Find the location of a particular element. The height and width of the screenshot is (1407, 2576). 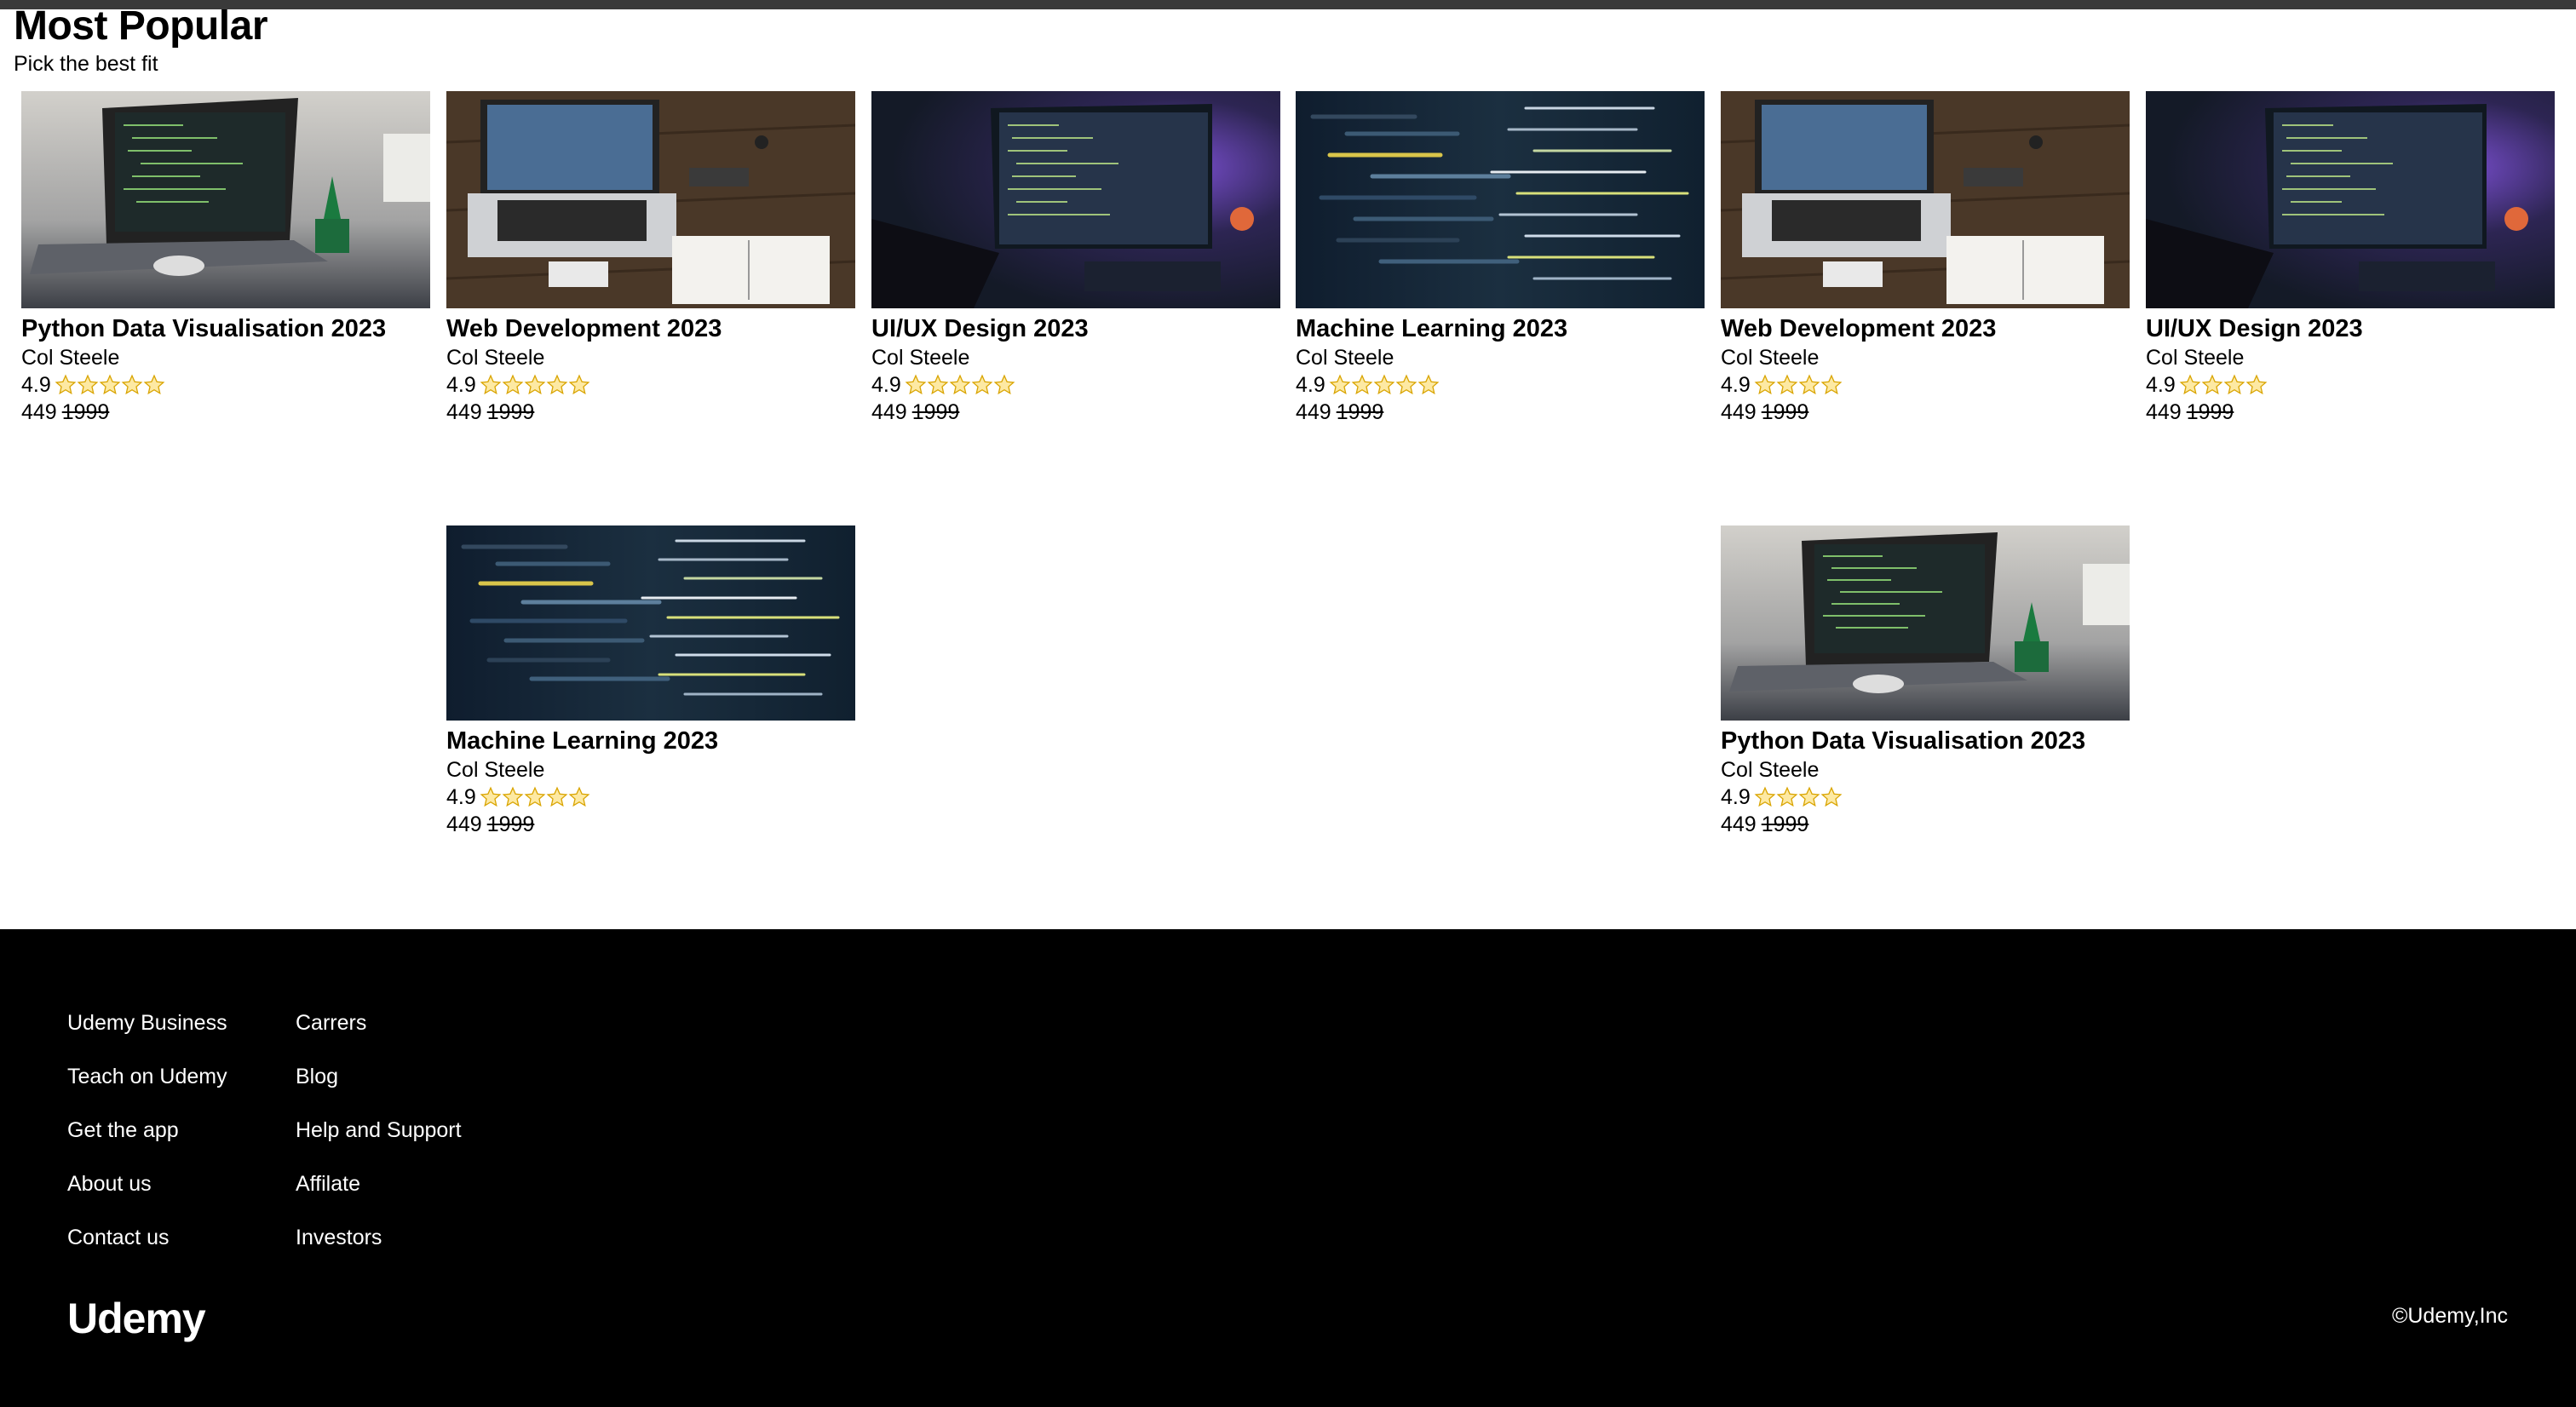

footer-link: Get the app is located at coordinates (147, 1130).